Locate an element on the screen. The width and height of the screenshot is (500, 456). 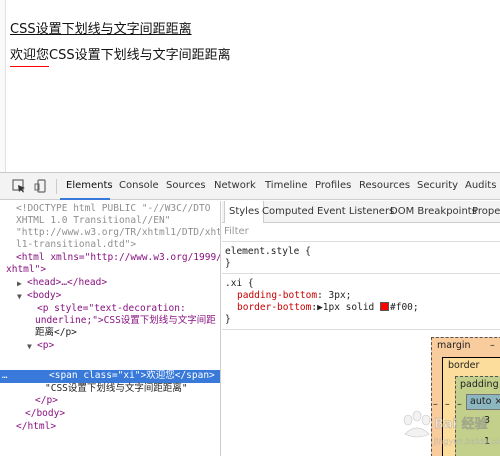
baidu-jingyan-watermark: Bai 经验 jingyan.baidu.com is located at coordinates (451, 428).